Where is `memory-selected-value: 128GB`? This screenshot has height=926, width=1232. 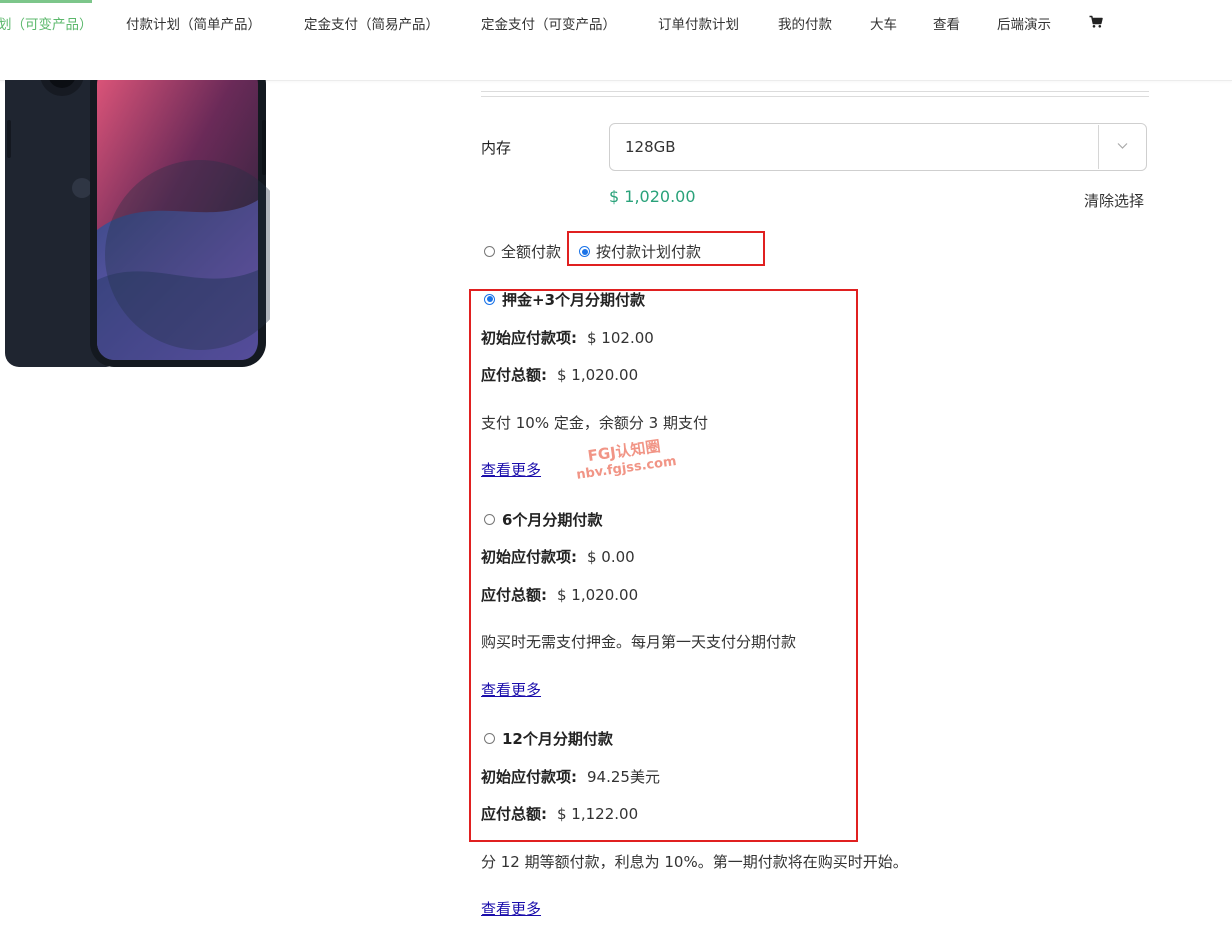 memory-selected-value: 128GB is located at coordinates (650, 147).